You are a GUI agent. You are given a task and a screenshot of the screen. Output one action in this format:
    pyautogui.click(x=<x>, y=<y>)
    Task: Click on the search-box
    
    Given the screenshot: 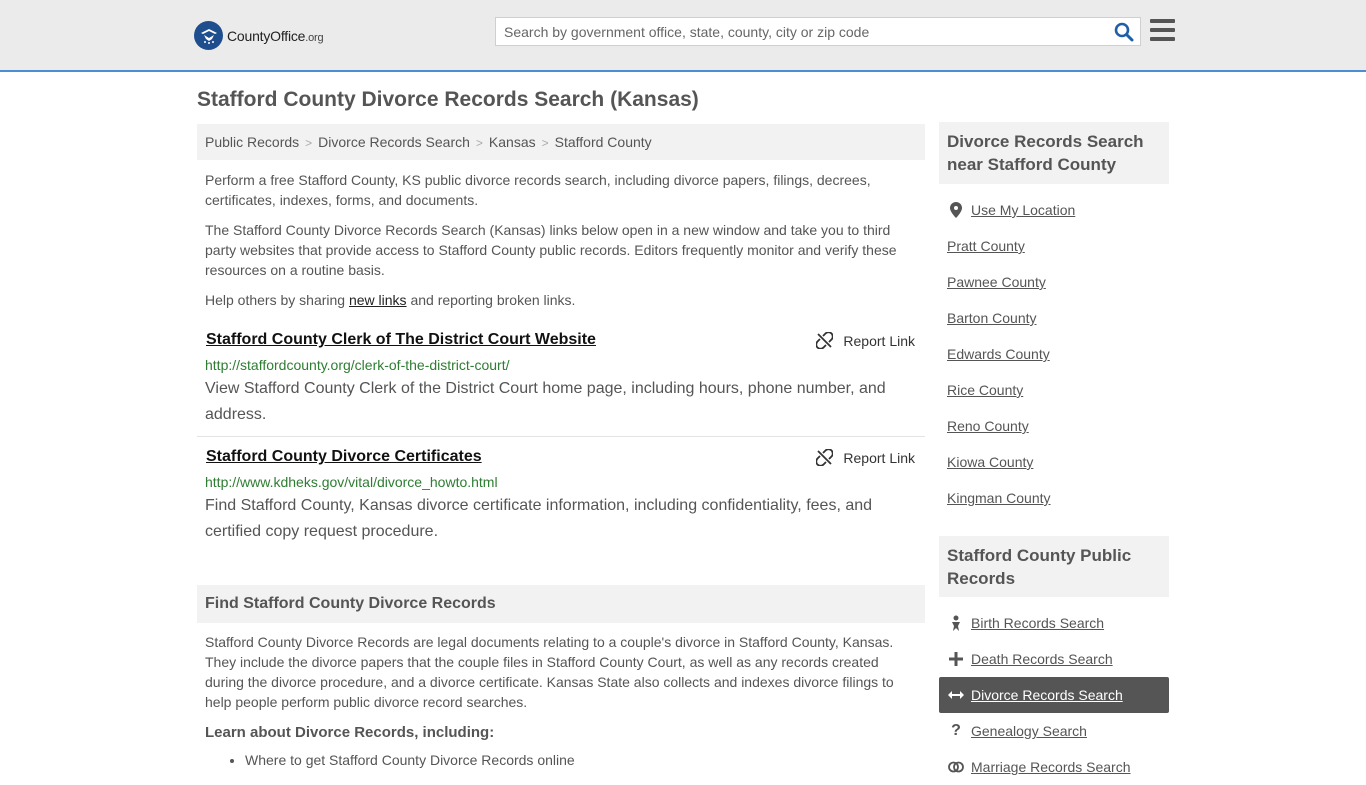 What is the action you would take?
    pyautogui.click(x=818, y=31)
    